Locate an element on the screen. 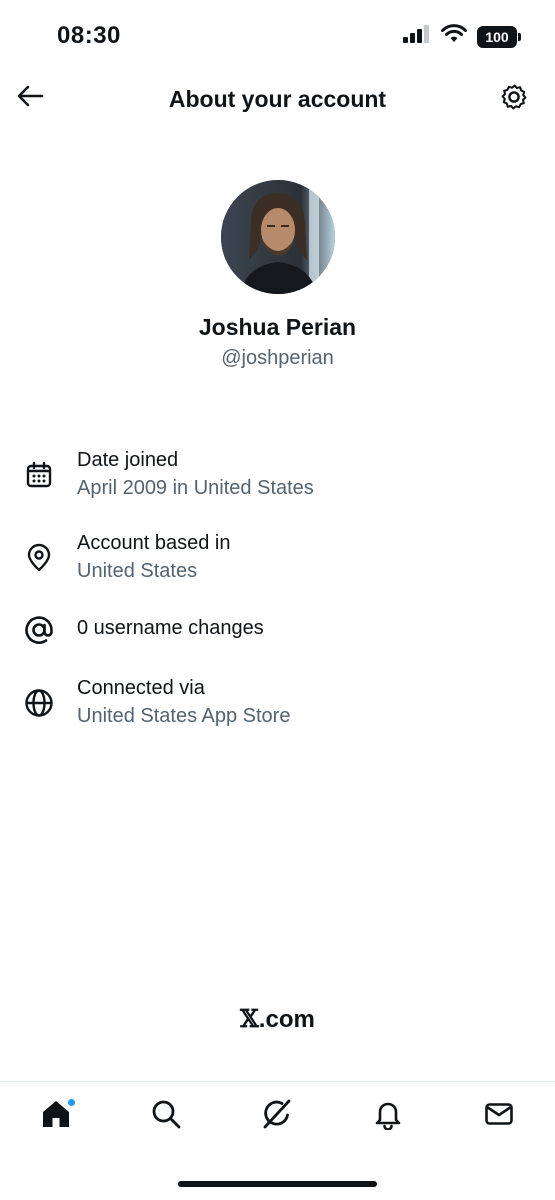 Image resolution: width=555 pixels, height=1200 pixels. tab-notifications is located at coordinates (388, 1116).